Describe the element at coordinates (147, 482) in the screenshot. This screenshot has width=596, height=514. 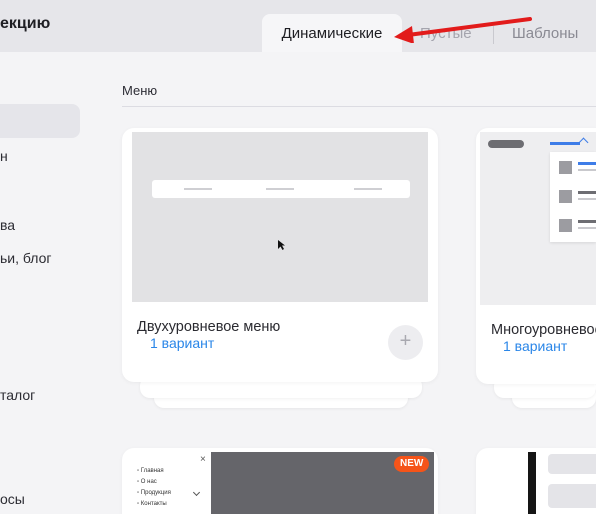
I see `preview-menu-item: ▫ О нас` at that location.